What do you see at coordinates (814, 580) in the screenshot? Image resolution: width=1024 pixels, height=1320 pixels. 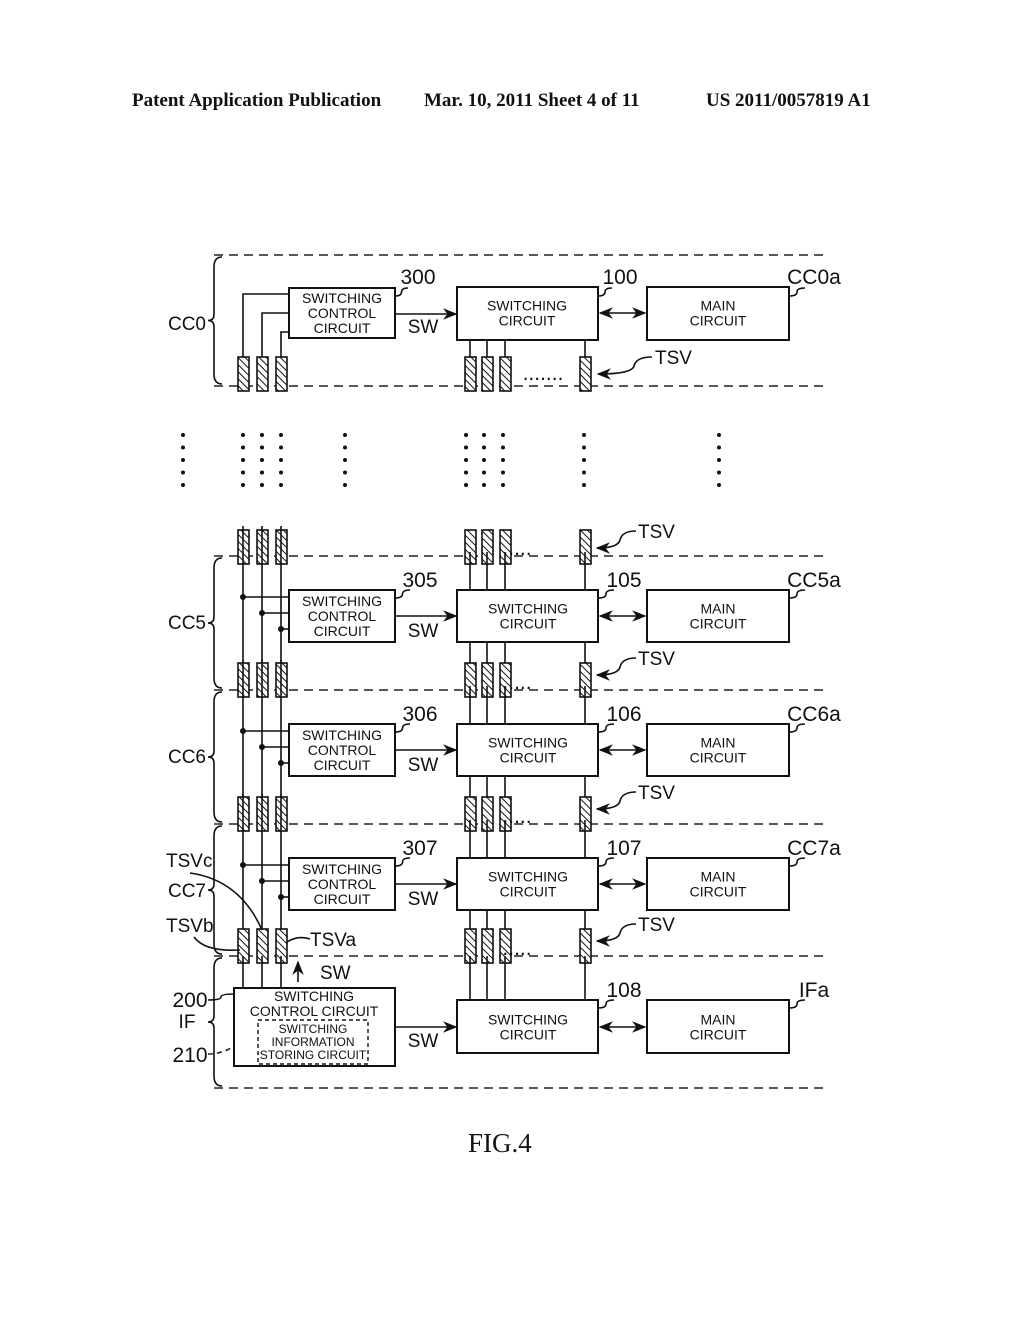 I see `ref-cc5a: CC5a` at bounding box center [814, 580].